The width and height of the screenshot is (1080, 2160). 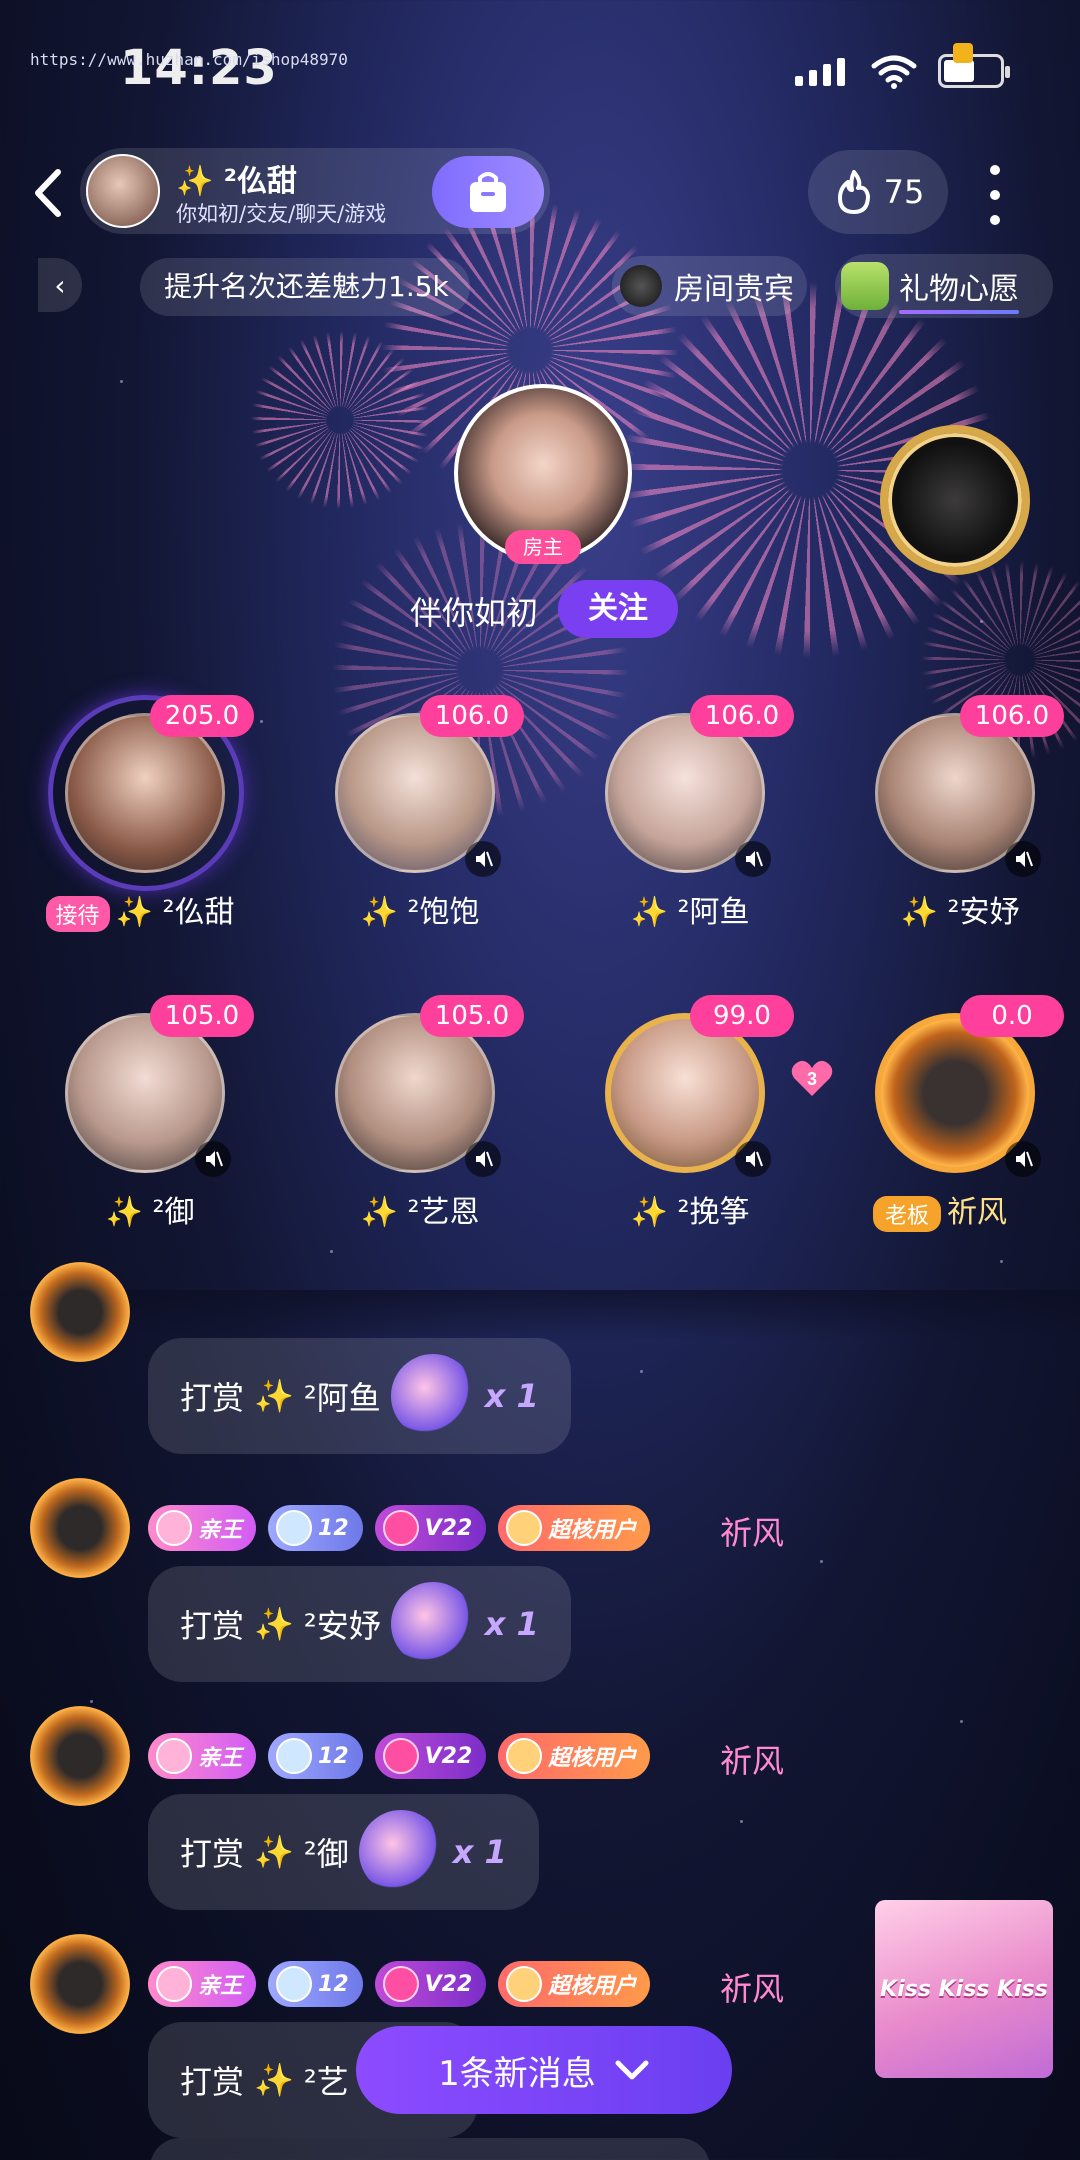 I want to click on promo-banner: Kiss Kiss Kiss, so click(x=964, y=1989).